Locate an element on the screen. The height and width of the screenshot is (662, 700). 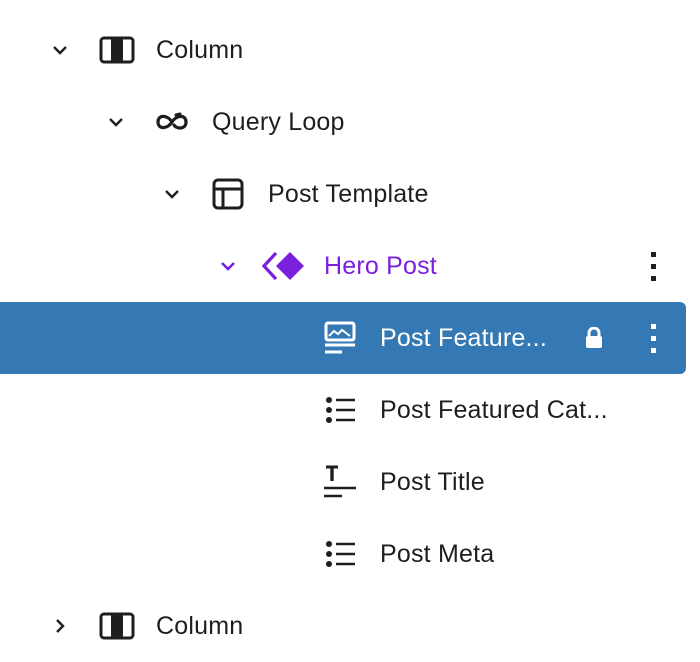
tree-item-label: Hero Post is located at coordinates (380, 266).